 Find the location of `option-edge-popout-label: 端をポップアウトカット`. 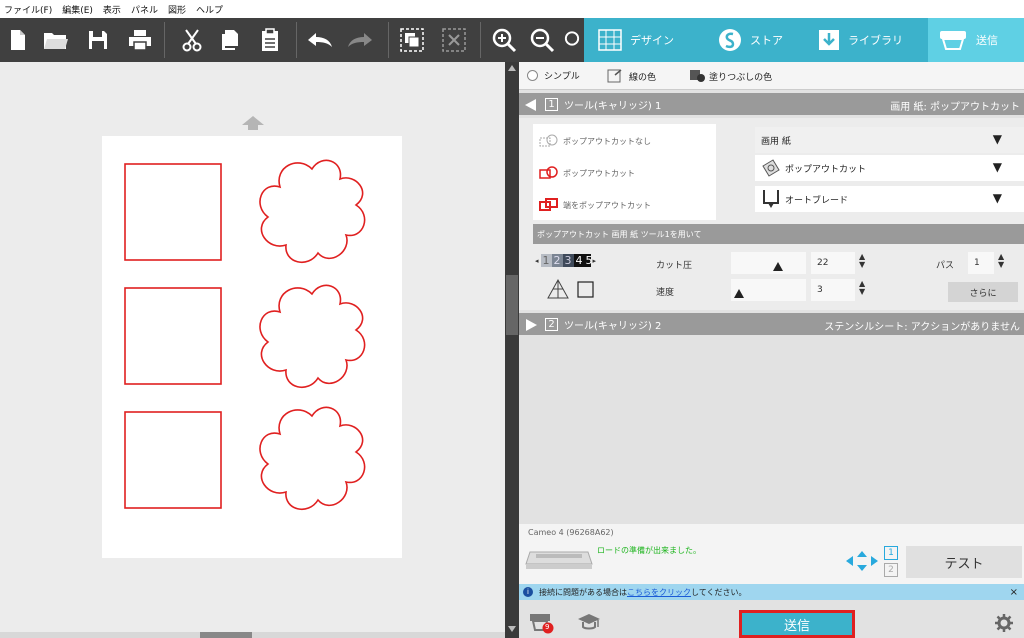

option-edge-popout-label: 端をポップアウトカット is located at coordinates (607, 205).